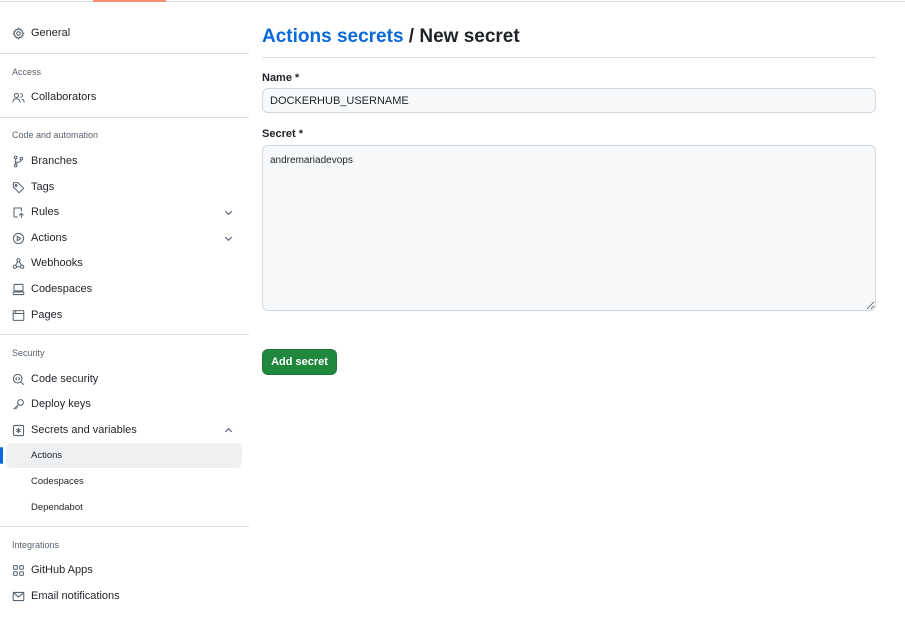 The height and width of the screenshot is (631, 905). What do you see at coordinates (124, 379) in the screenshot?
I see `sidebar-item-code-security: Code security` at bounding box center [124, 379].